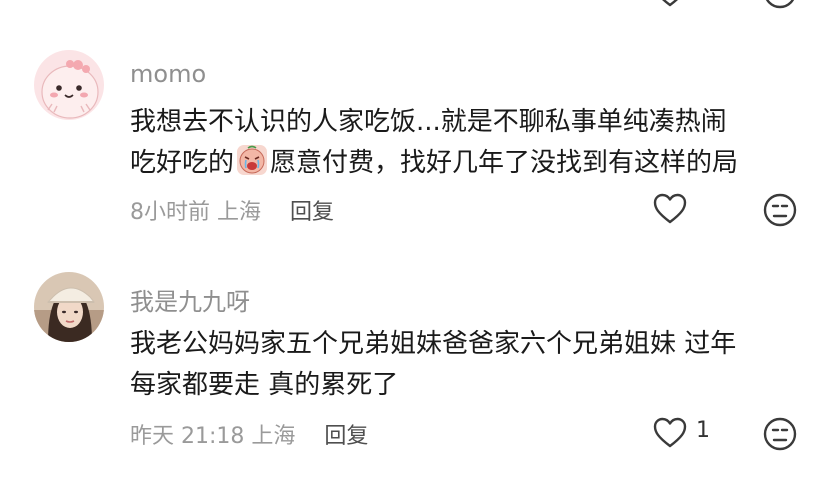 This screenshot has height=484, width=828. I want to click on cartoon-avatar-icon, so click(69, 85).